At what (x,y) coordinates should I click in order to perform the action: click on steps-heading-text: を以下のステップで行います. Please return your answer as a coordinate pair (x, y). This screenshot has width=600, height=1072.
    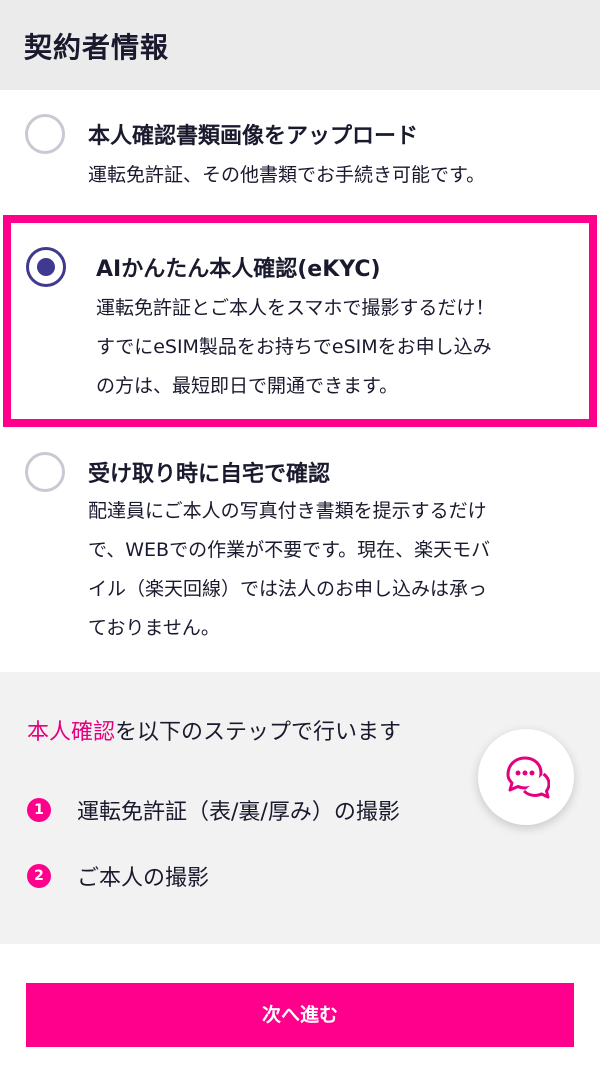
    Looking at the image, I should click on (258, 732).